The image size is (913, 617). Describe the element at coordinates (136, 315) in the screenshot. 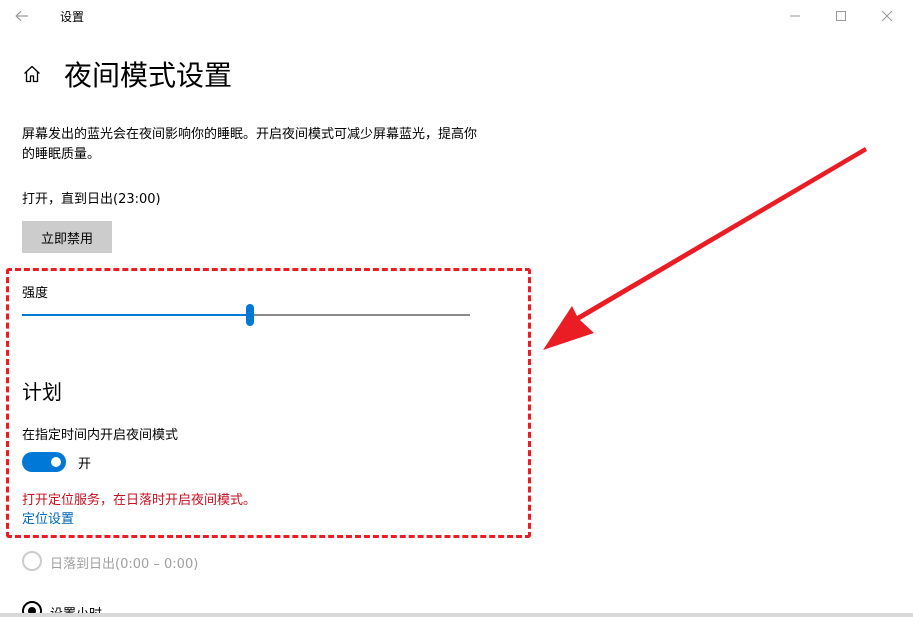

I see `slider-fill` at that location.